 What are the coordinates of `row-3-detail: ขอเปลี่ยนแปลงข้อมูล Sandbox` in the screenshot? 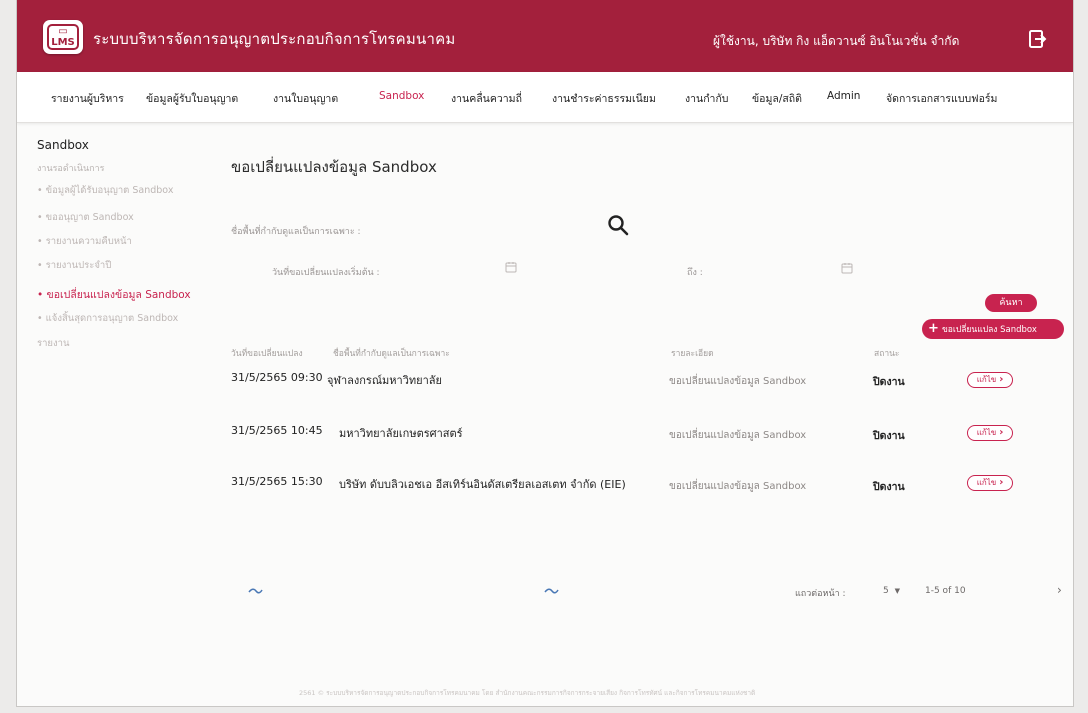 It's located at (738, 486).